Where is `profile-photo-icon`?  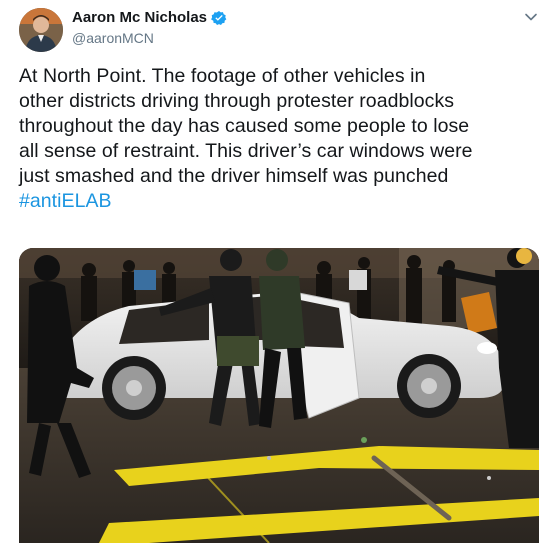
profile-photo-icon is located at coordinates (41, 30).